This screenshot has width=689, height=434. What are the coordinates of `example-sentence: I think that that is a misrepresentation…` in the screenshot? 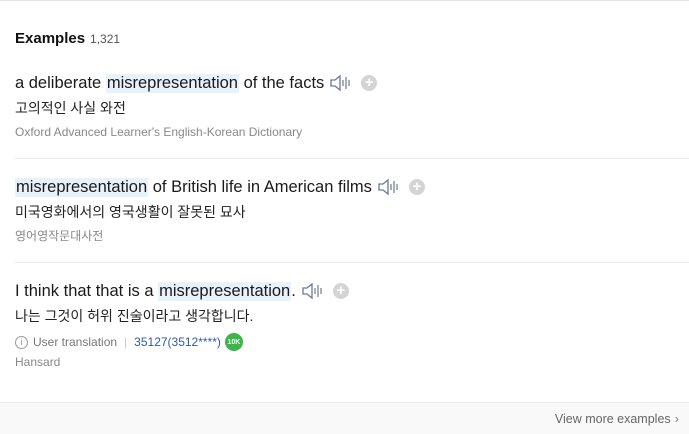 It's located at (352, 291).